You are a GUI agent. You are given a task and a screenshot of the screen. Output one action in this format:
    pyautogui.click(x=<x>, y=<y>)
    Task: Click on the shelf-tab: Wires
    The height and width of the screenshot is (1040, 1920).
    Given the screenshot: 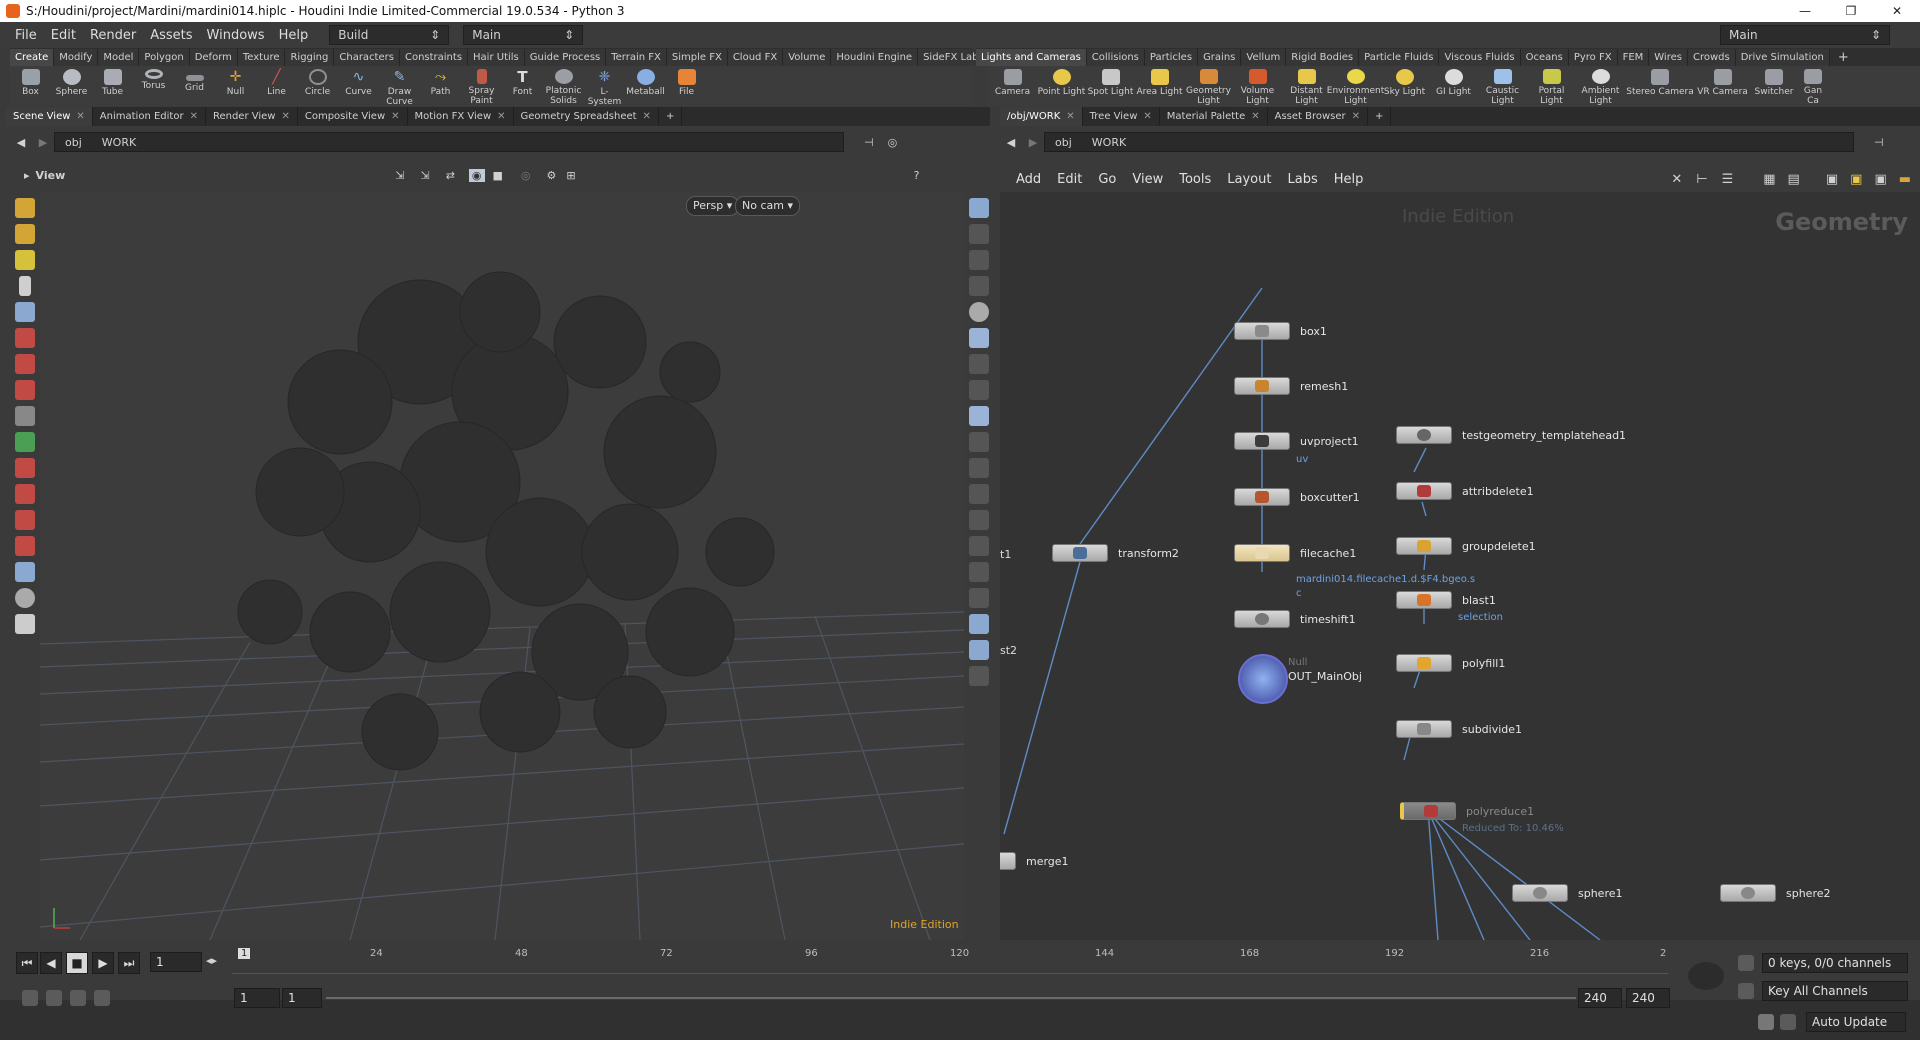 What is the action you would take?
    pyautogui.click(x=1668, y=57)
    